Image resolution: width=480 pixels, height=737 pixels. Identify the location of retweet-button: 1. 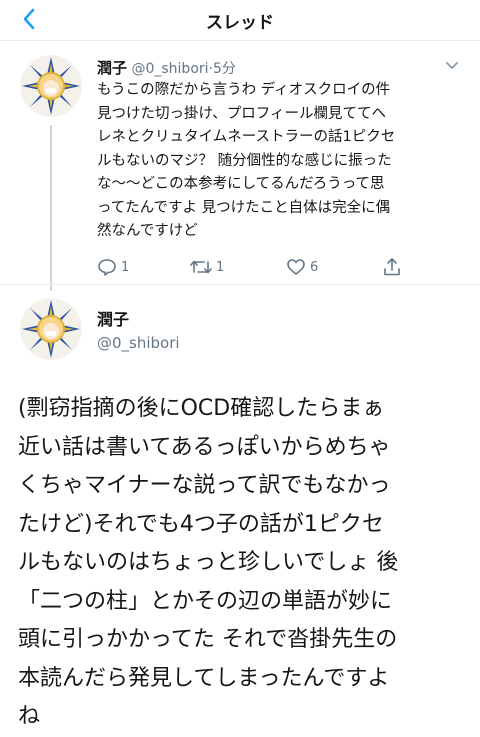
(207, 267).